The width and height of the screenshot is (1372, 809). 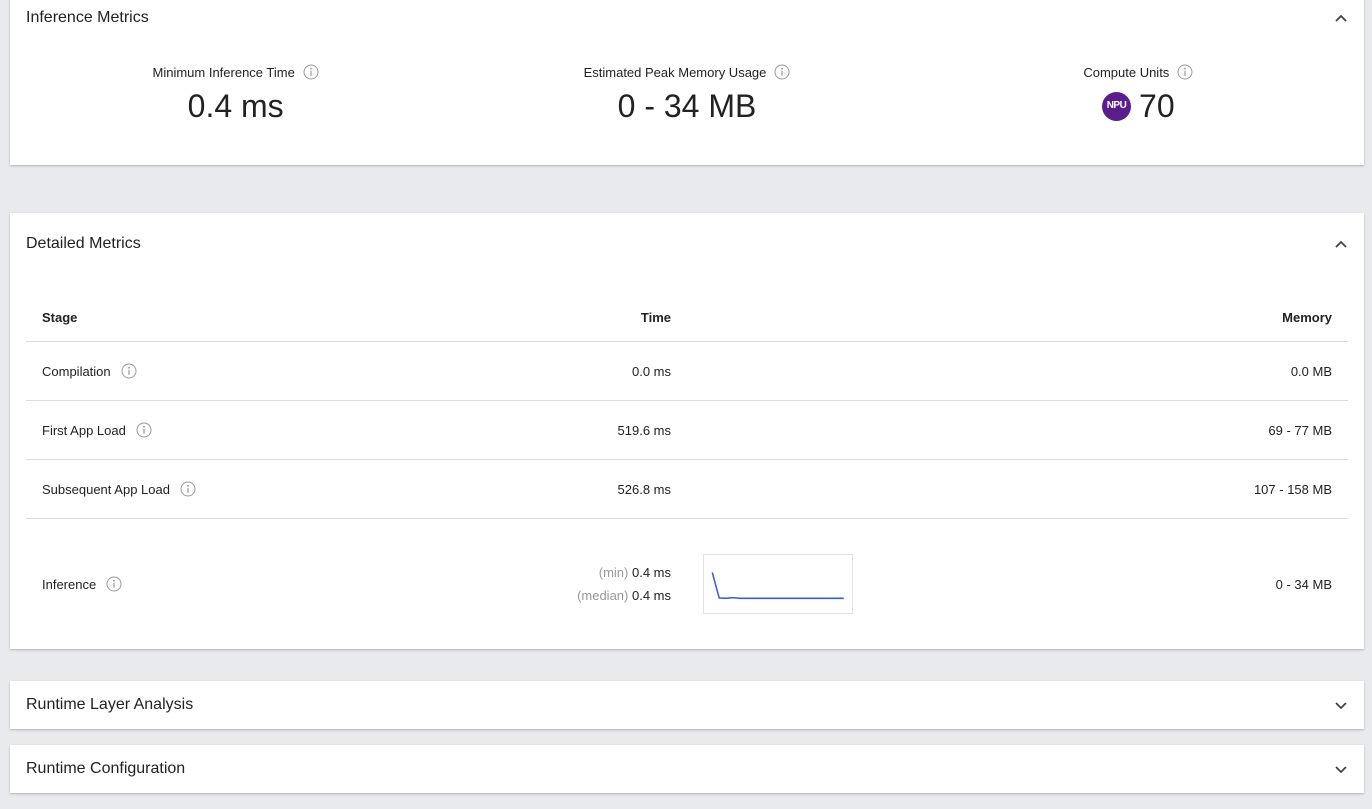 What do you see at coordinates (60, 317) in the screenshot?
I see `column-header-stage: Stage` at bounding box center [60, 317].